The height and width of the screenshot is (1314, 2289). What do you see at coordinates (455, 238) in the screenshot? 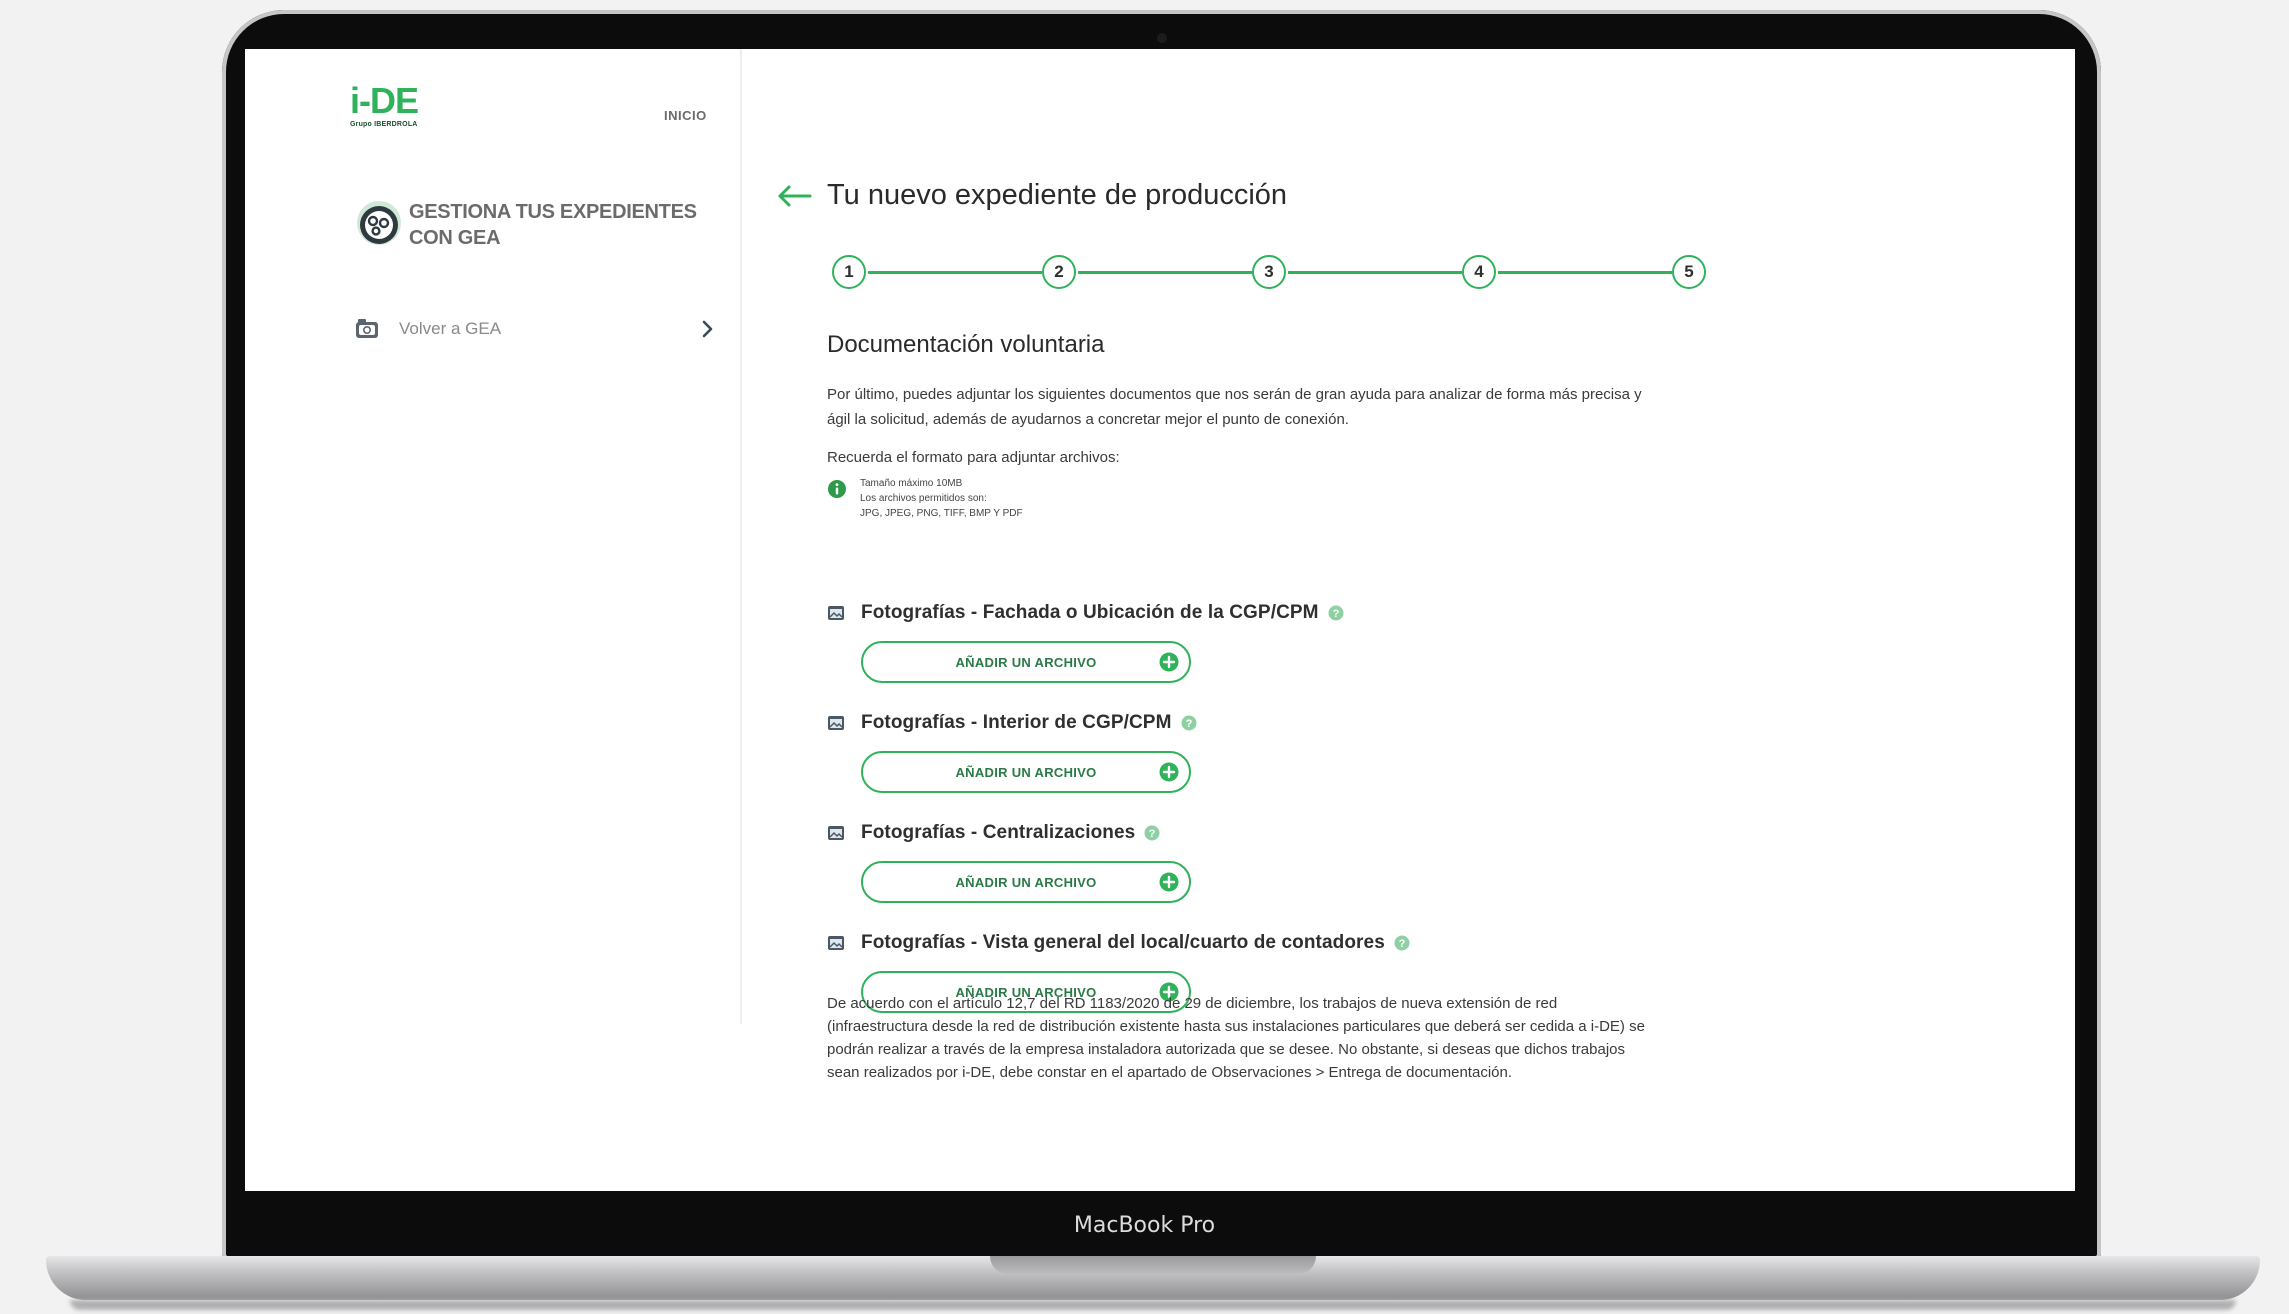
I see `gea-title-line2: CON GEA` at bounding box center [455, 238].